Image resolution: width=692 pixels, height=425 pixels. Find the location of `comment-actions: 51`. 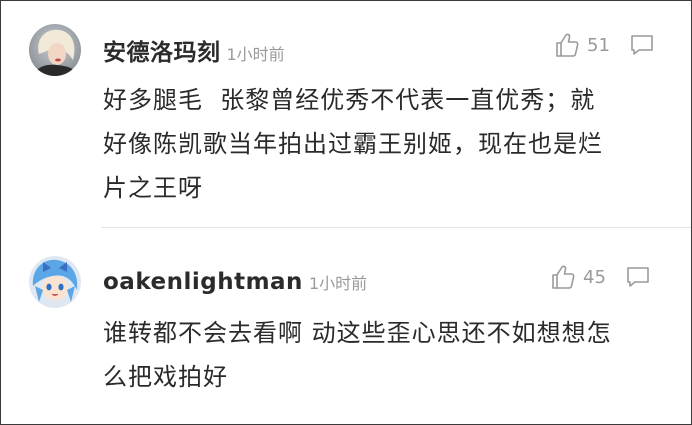

comment-actions: 51 is located at coordinates (604, 45).